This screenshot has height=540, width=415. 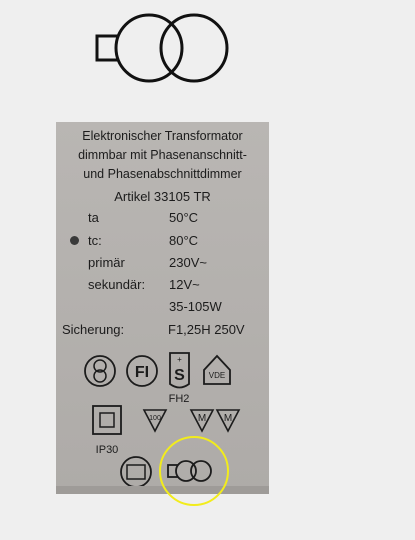 I want to click on highlight-circle, so click(x=194, y=471).